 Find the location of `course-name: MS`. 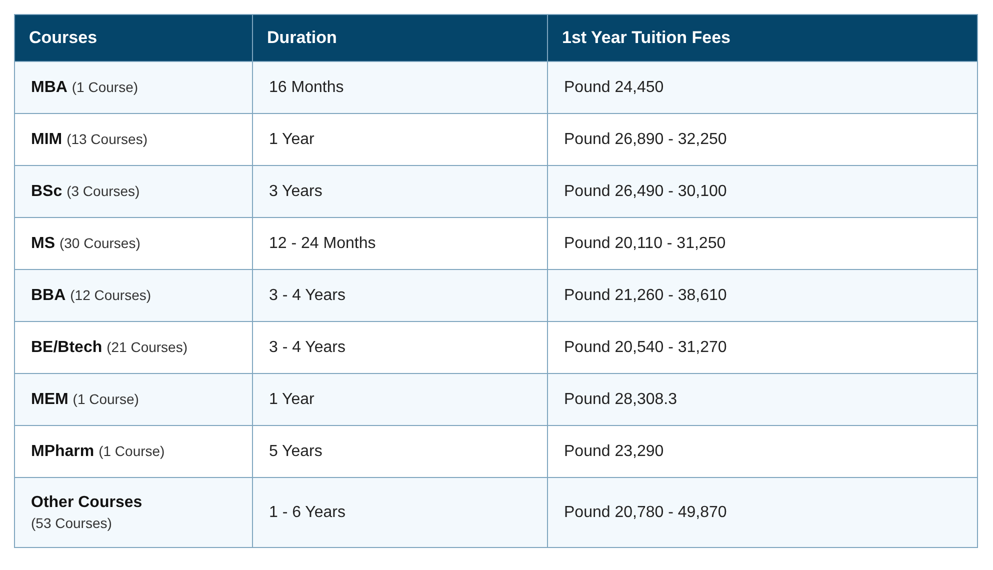

course-name: MS is located at coordinates (43, 243).